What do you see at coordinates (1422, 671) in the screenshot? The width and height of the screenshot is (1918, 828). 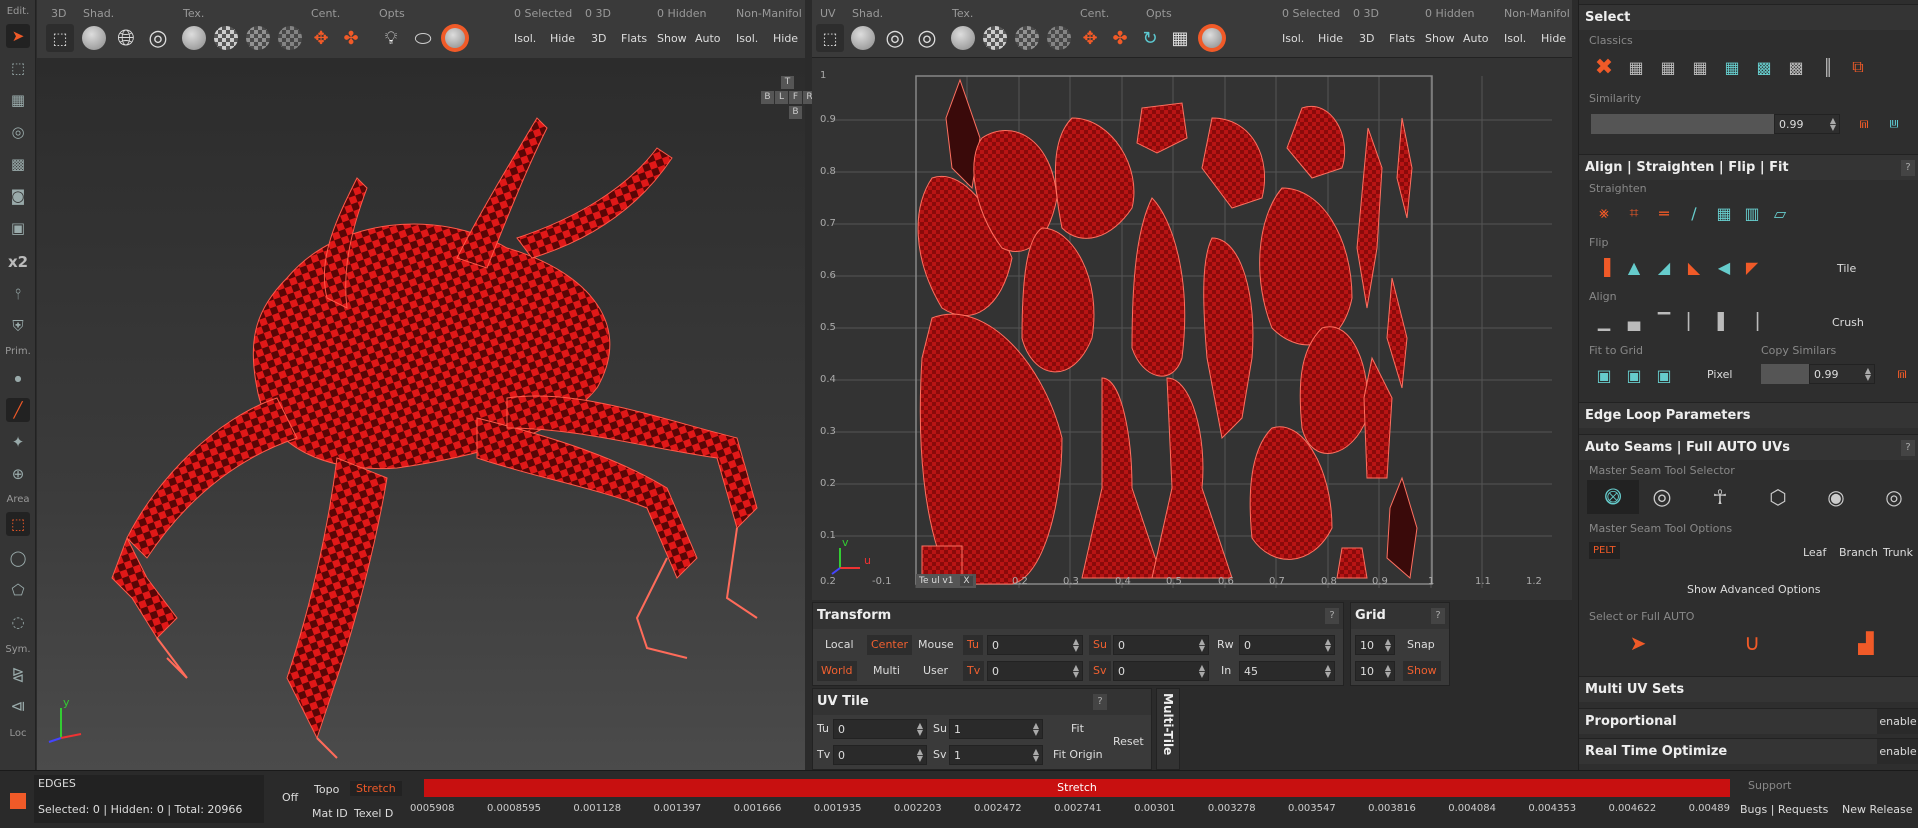 I see `show-grid-button: Show` at bounding box center [1422, 671].